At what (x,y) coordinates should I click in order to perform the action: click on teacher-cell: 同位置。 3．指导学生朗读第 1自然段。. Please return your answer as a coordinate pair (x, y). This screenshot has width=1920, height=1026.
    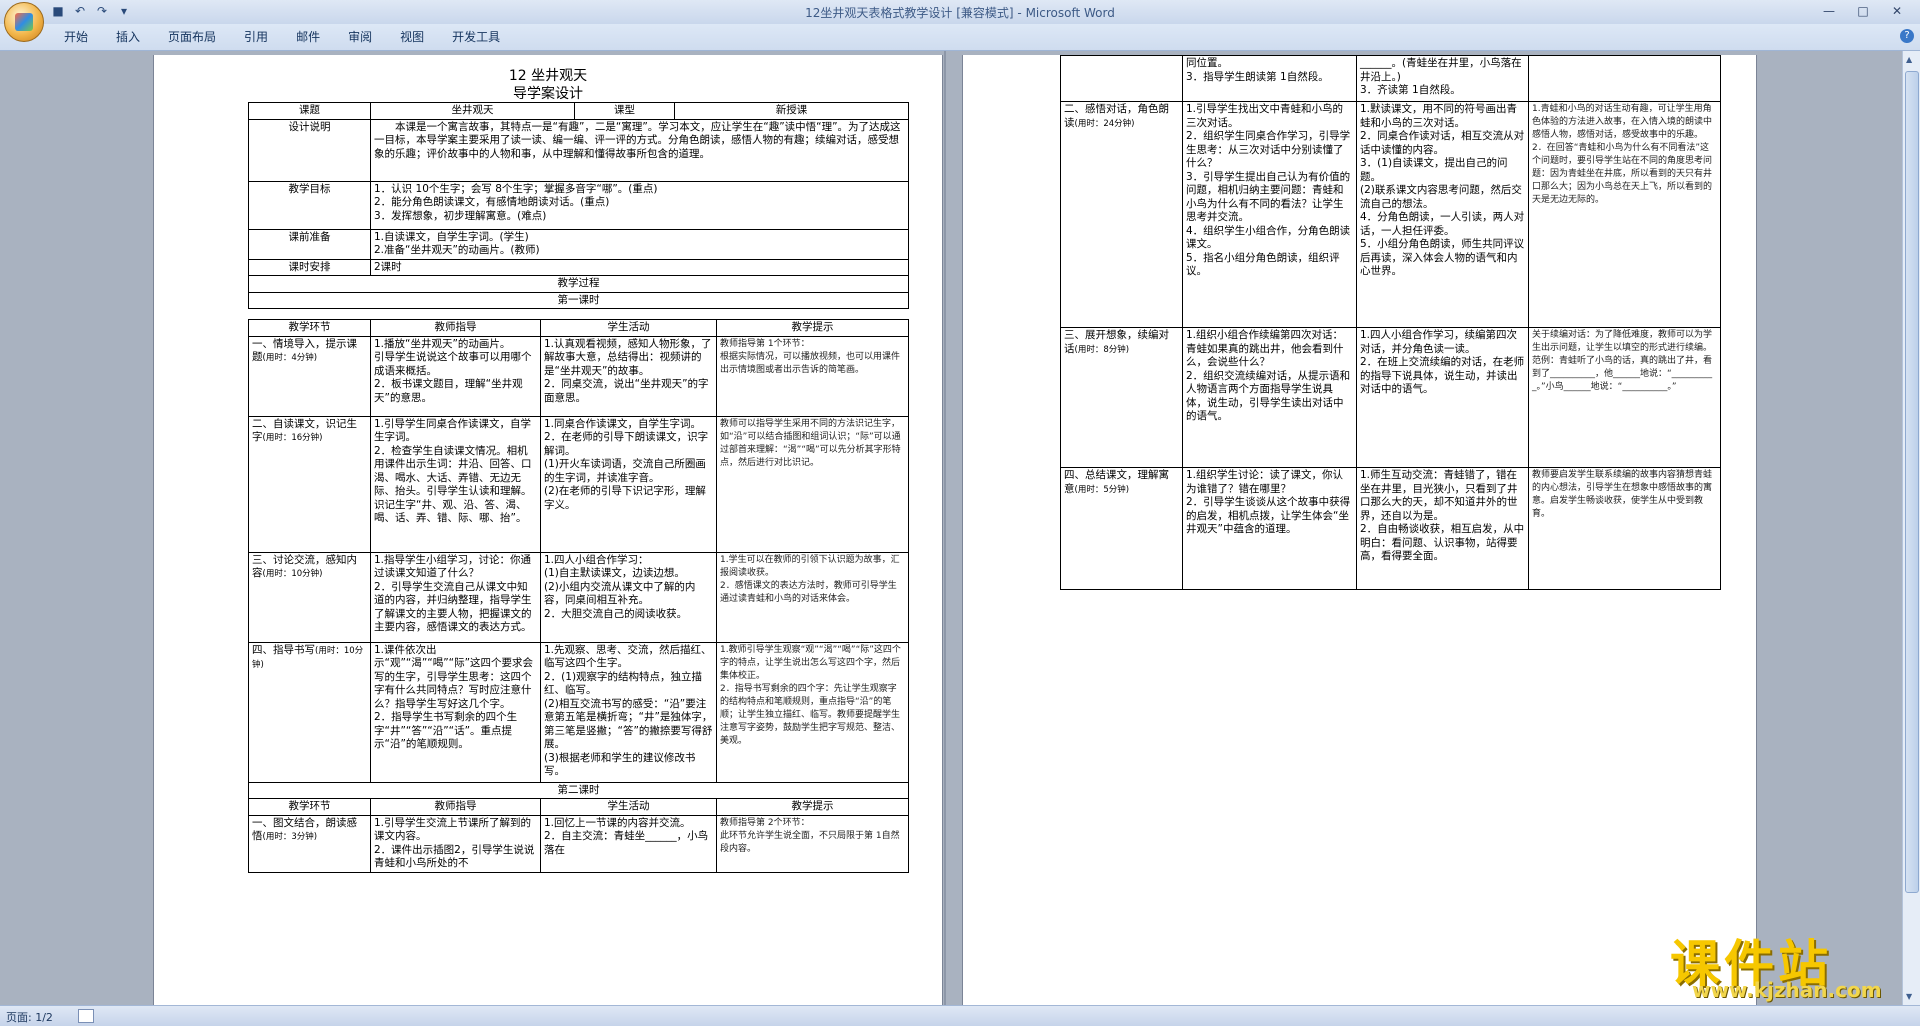
    Looking at the image, I should click on (1269, 78).